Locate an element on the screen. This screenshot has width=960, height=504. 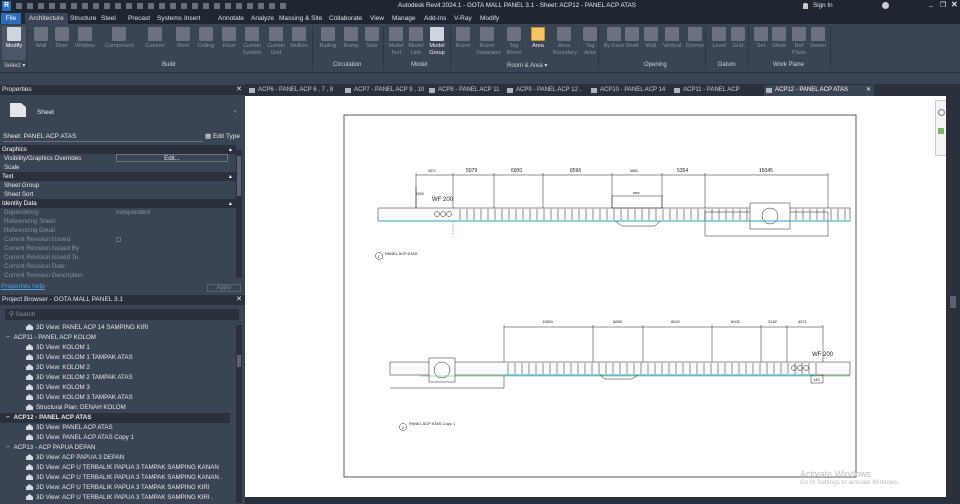
edit-type-button: ▦ Edit Type is located at coordinates (222, 136).